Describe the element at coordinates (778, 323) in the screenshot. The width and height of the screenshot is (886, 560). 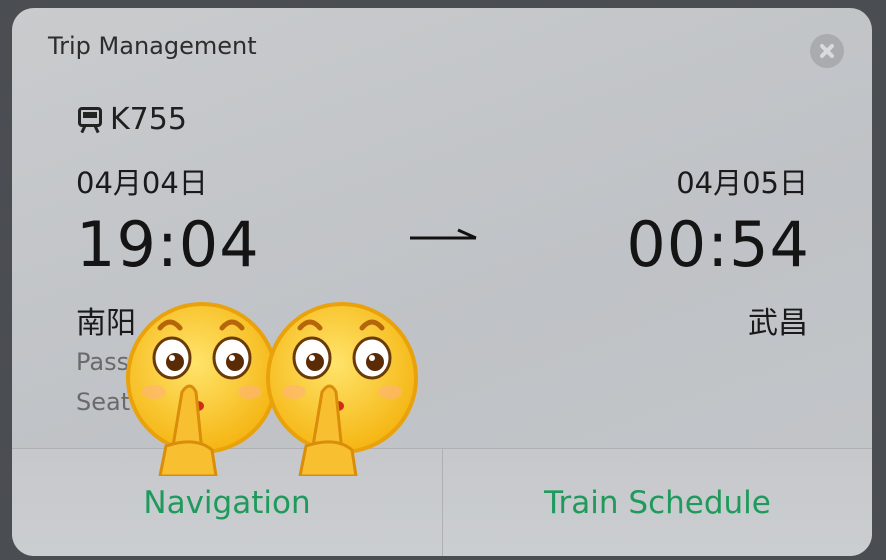
I see `arrival-station: 武昌` at that location.